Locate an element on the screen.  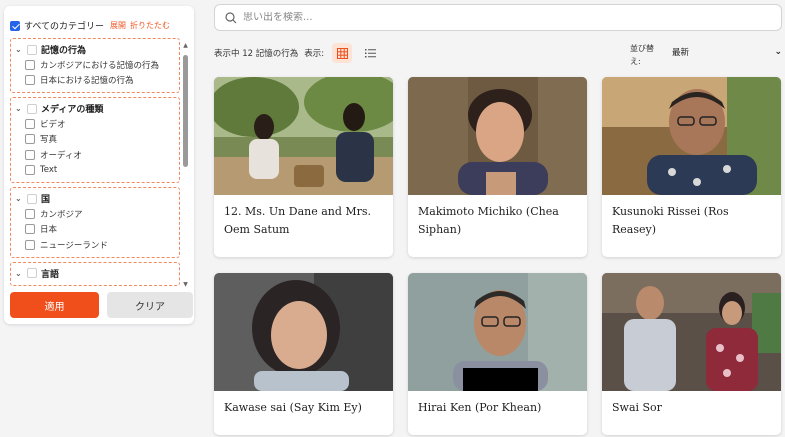
item-label: Text is located at coordinates (49, 170).